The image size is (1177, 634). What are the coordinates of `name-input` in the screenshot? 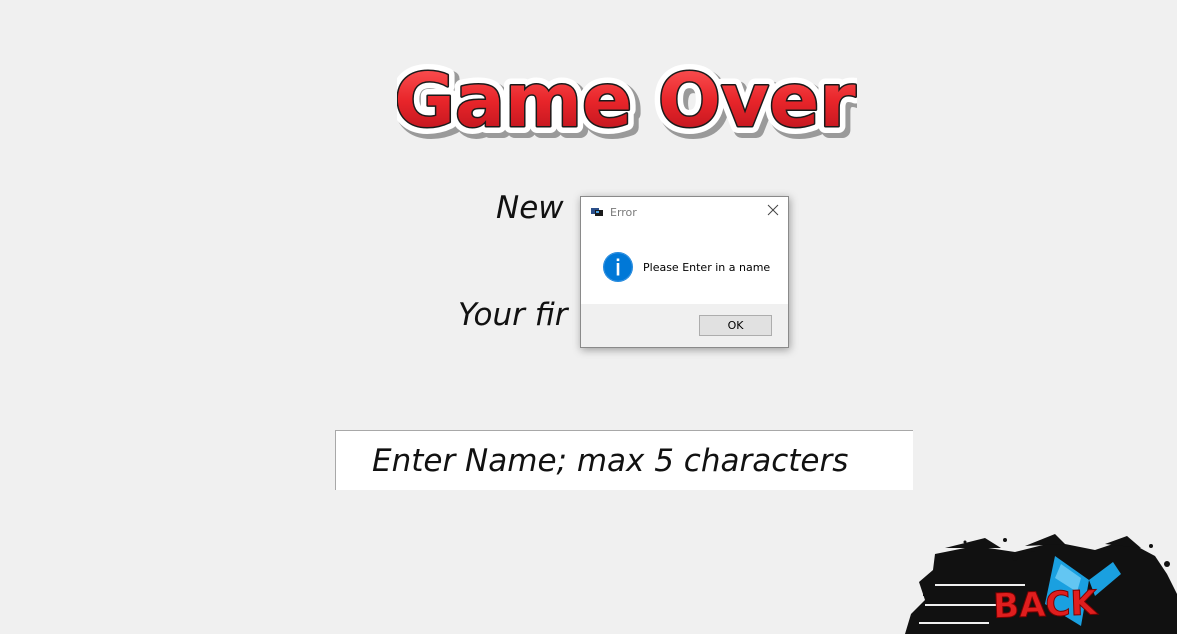 It's located at (624, 460).